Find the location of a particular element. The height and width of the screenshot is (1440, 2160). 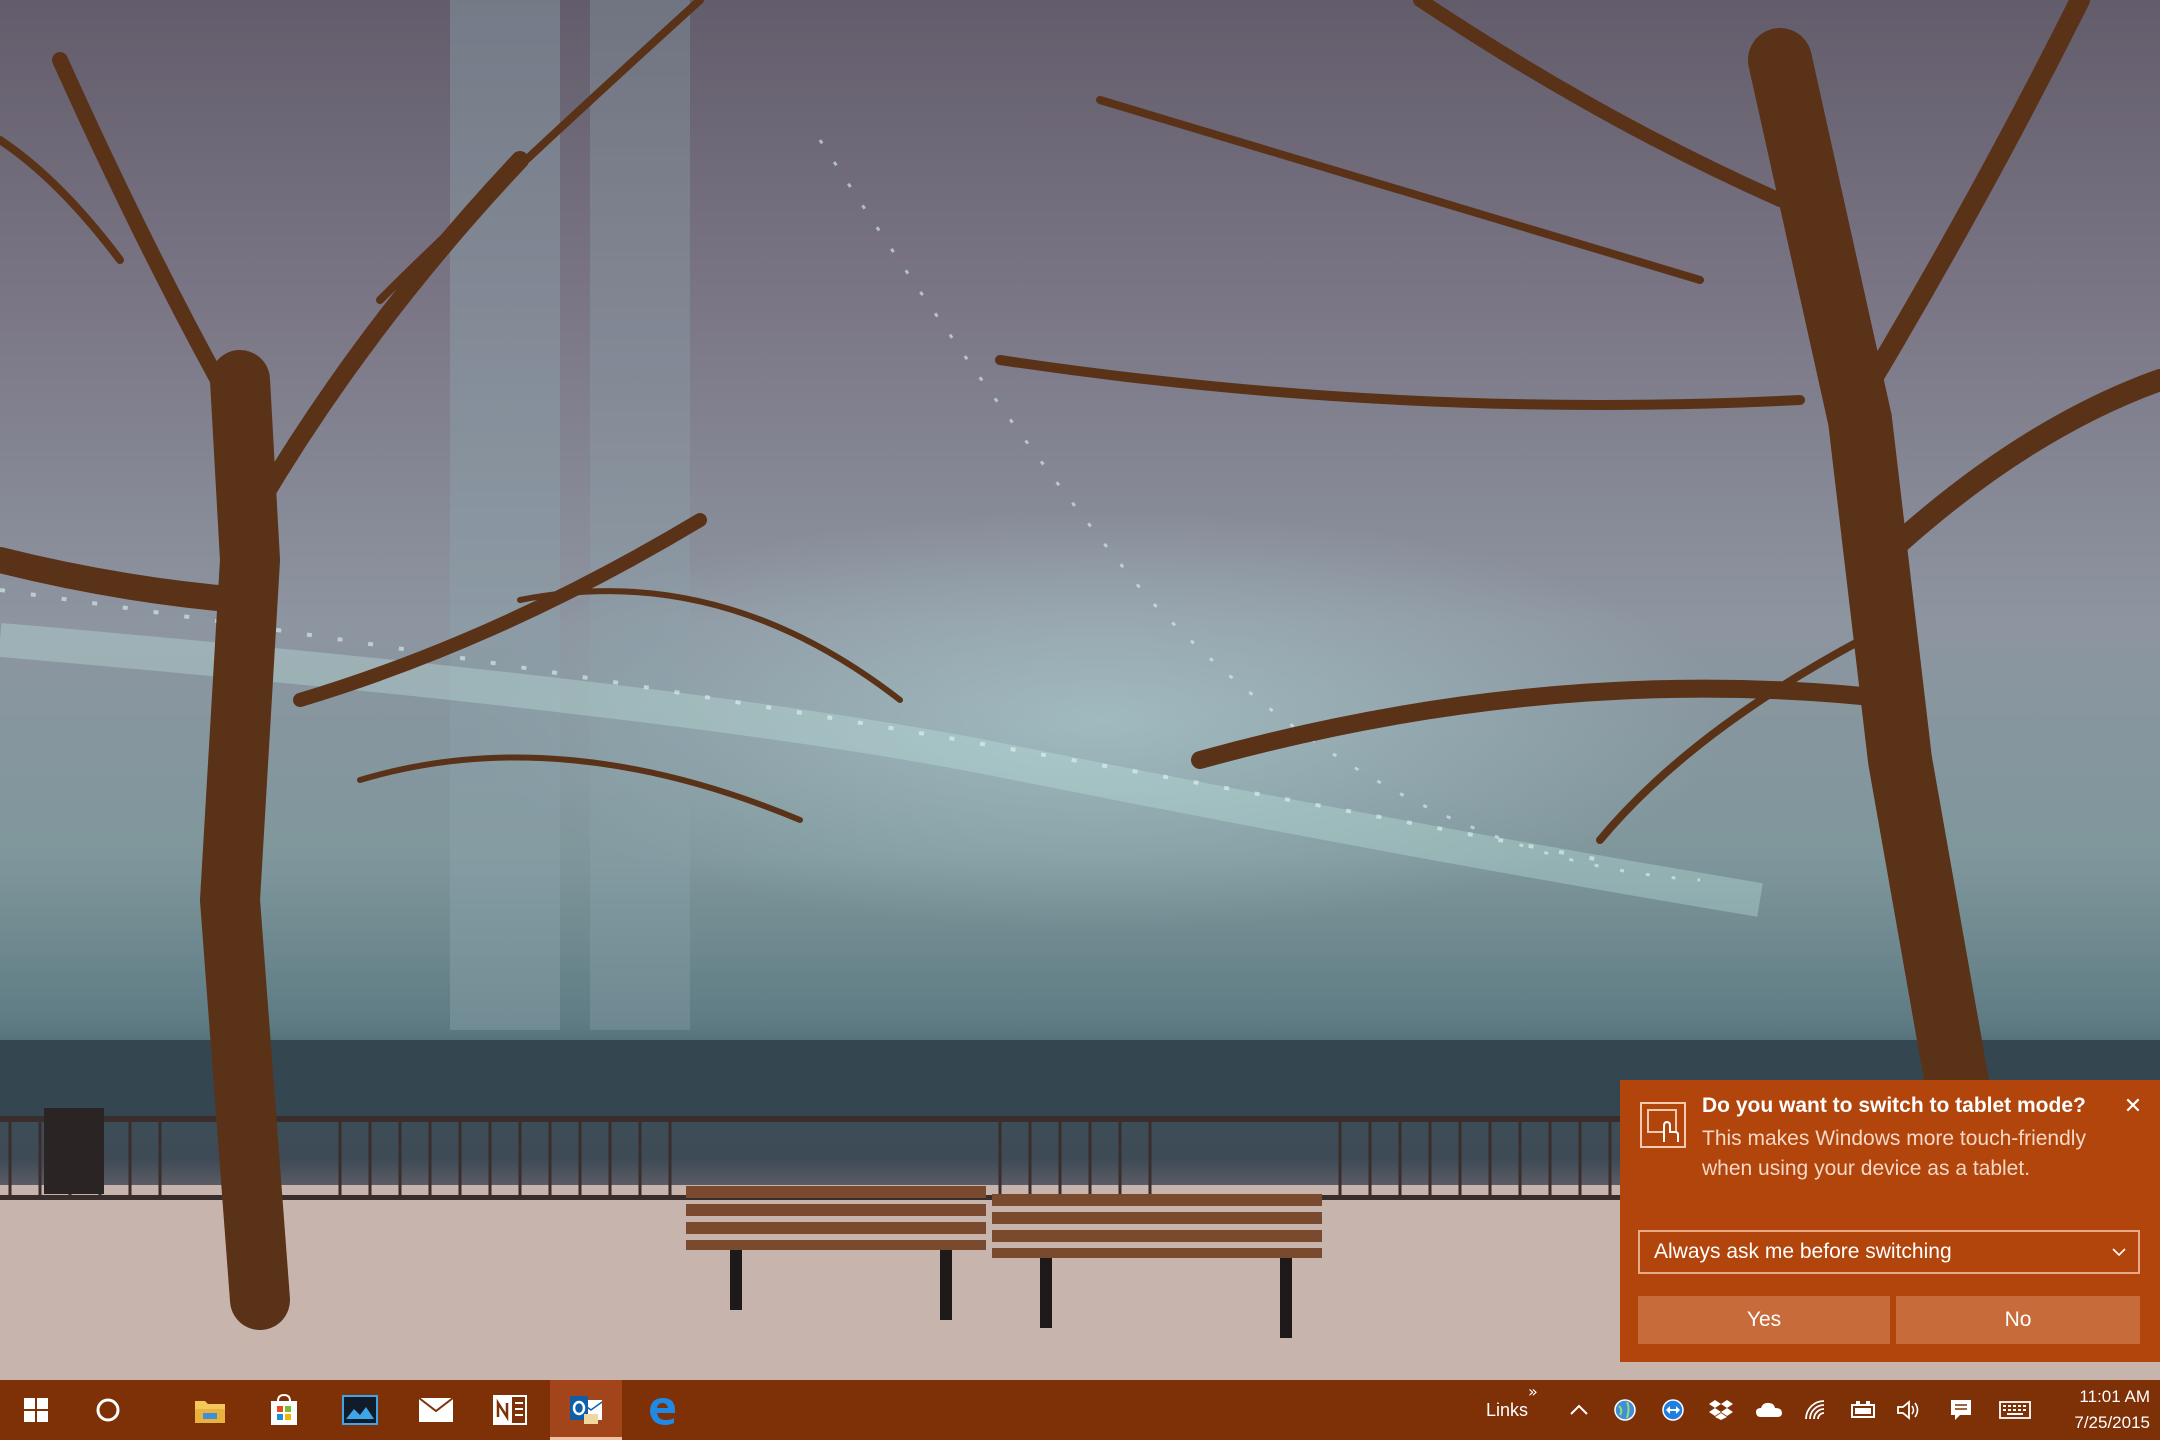

battery-icon is located at coordinates (1863, 1410).